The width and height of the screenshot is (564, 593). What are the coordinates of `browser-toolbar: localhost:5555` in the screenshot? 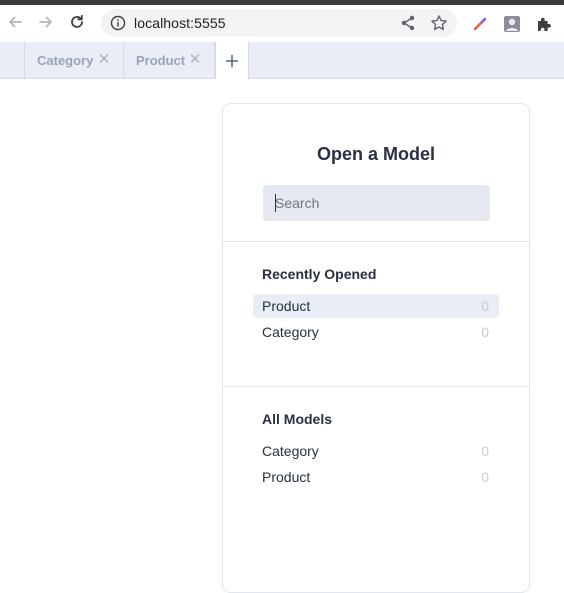 It's located at (282, 23).